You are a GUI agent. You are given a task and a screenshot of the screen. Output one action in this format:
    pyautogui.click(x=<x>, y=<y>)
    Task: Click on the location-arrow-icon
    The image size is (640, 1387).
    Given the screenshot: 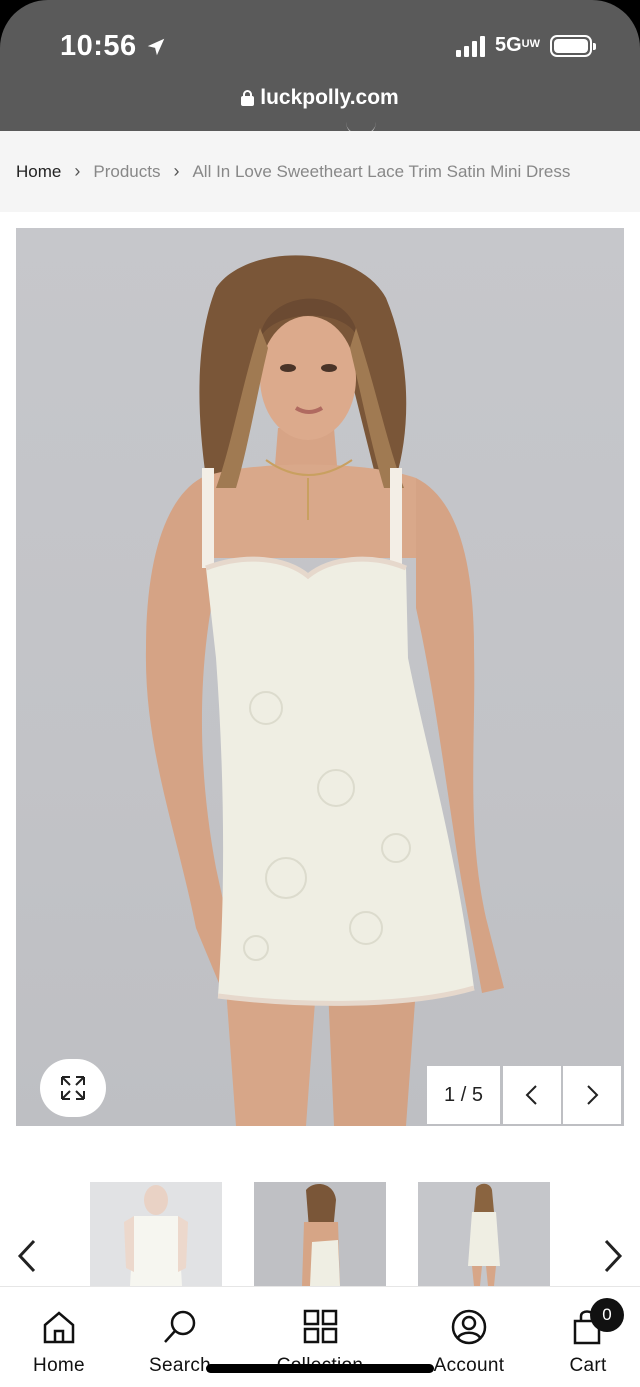 What is the action you would take?
    pyautogui.click(x=155, y=46)
    